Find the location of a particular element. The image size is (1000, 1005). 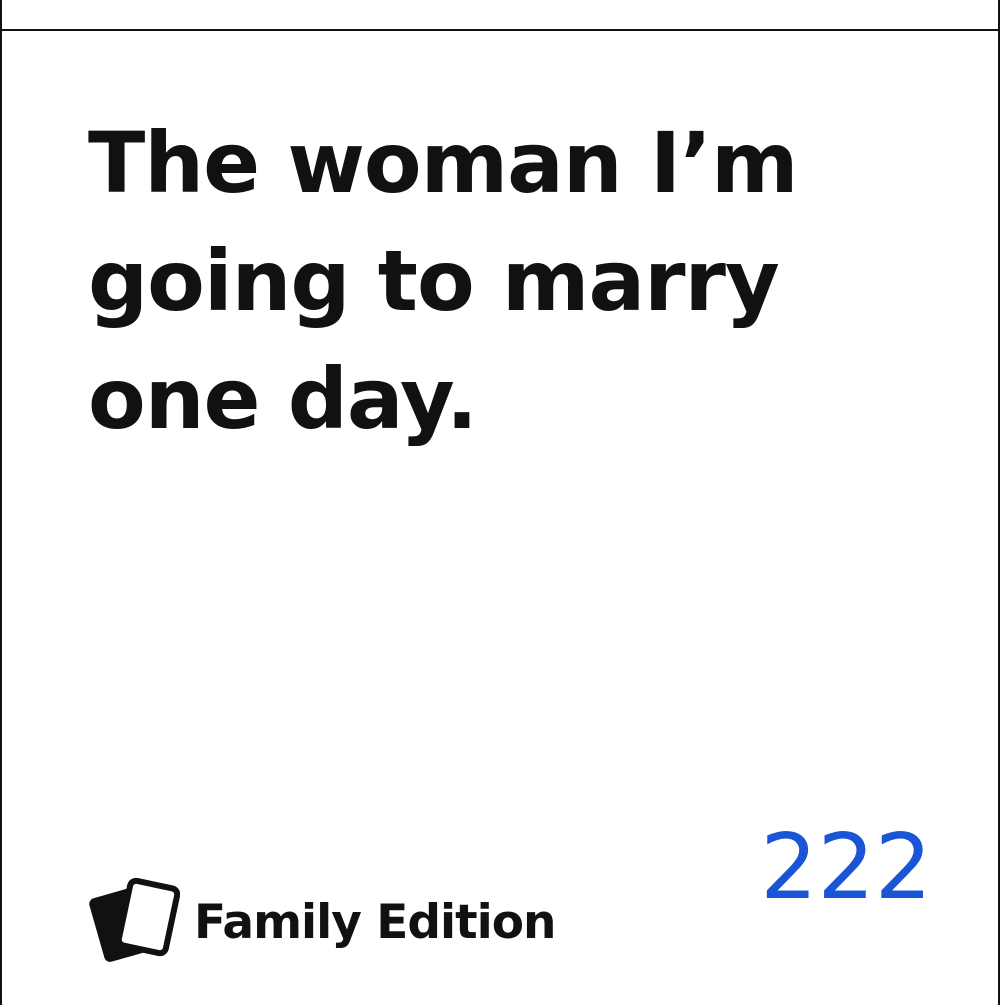

card-edge-left is located at coordinates (1, 15).